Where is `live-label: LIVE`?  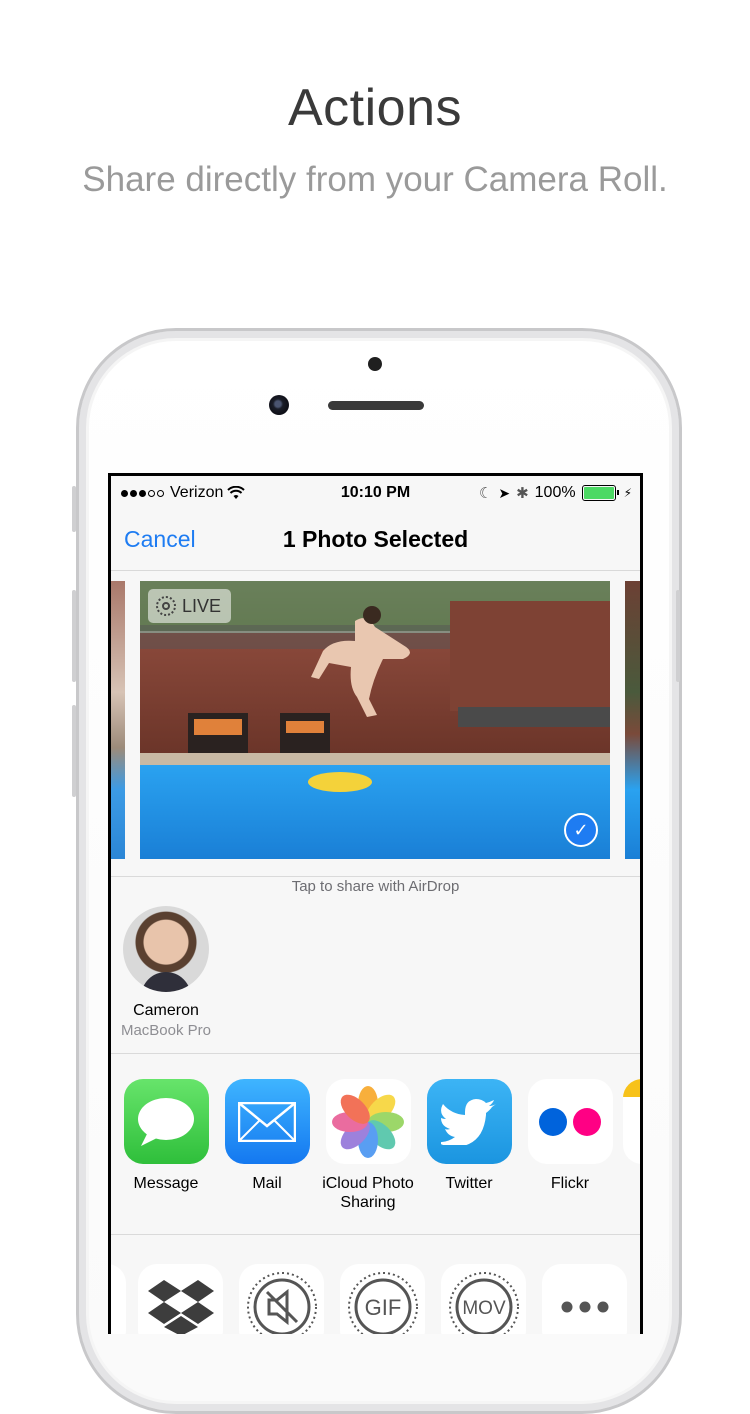 live-label: LIVE is located at coordinates (202, 605).